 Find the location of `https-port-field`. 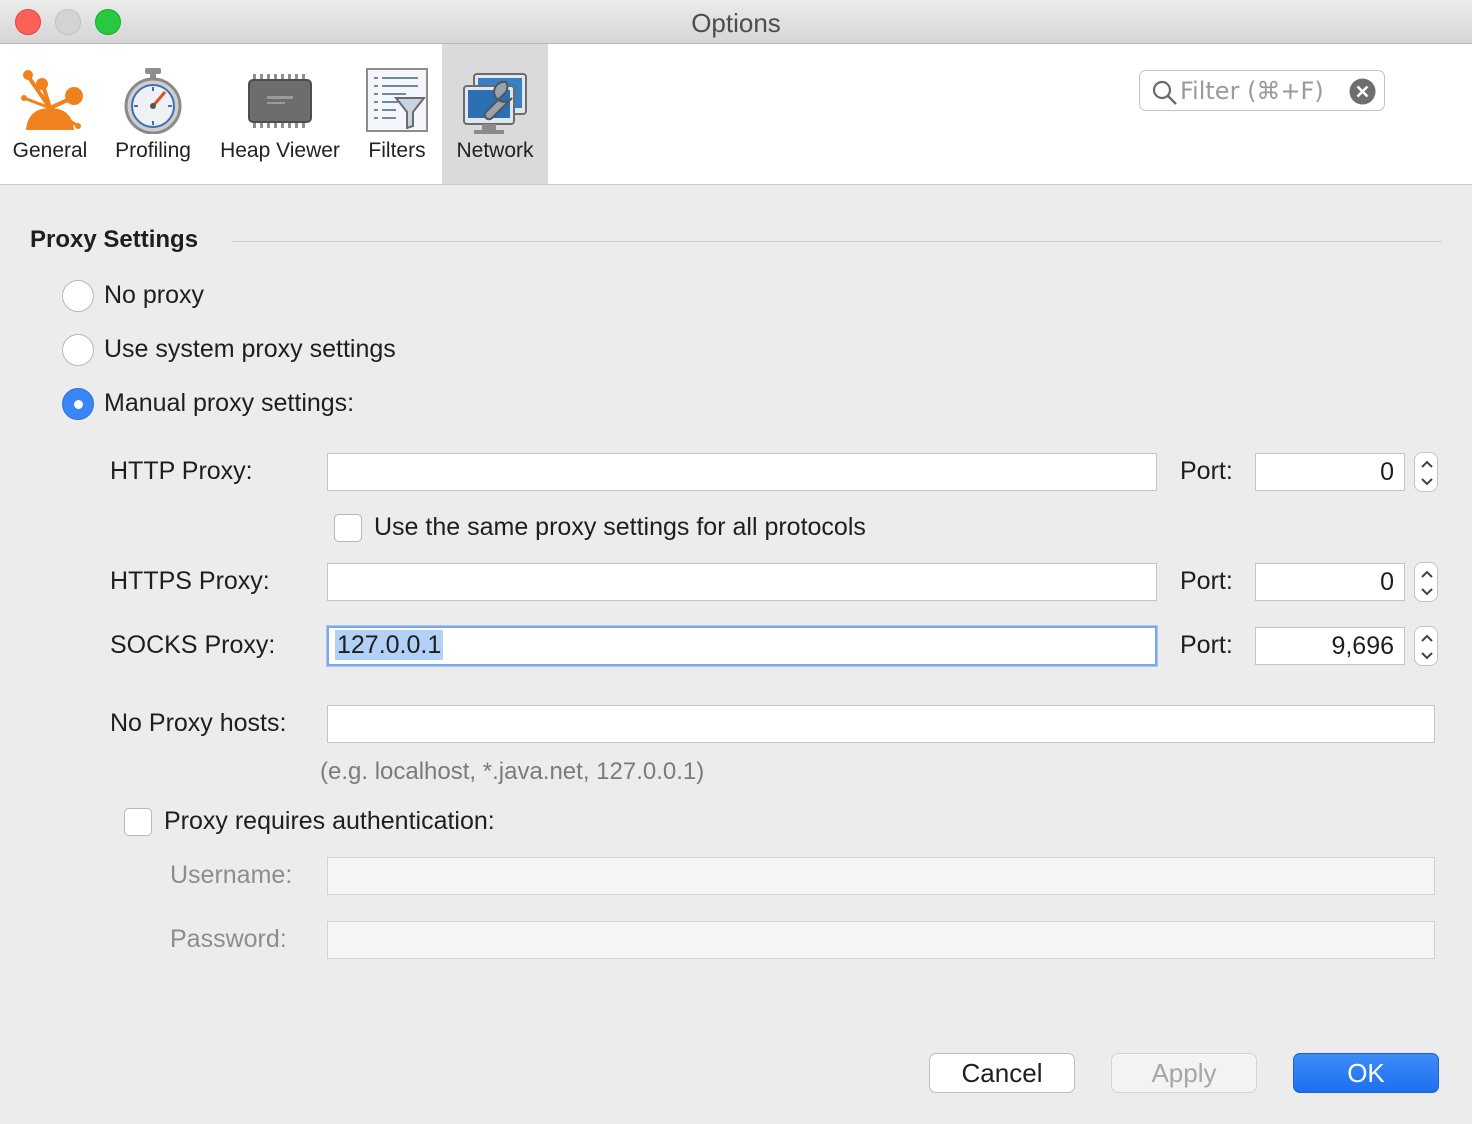

https-port-field is located at coordinates (1330, 582).